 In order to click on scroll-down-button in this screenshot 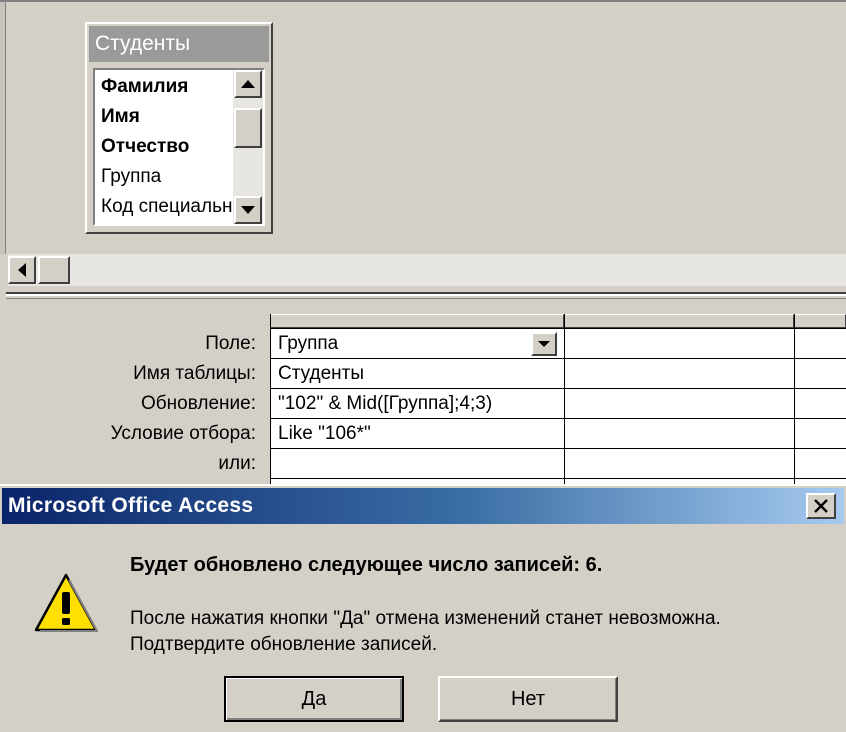, I will do `click(248, 210)`.